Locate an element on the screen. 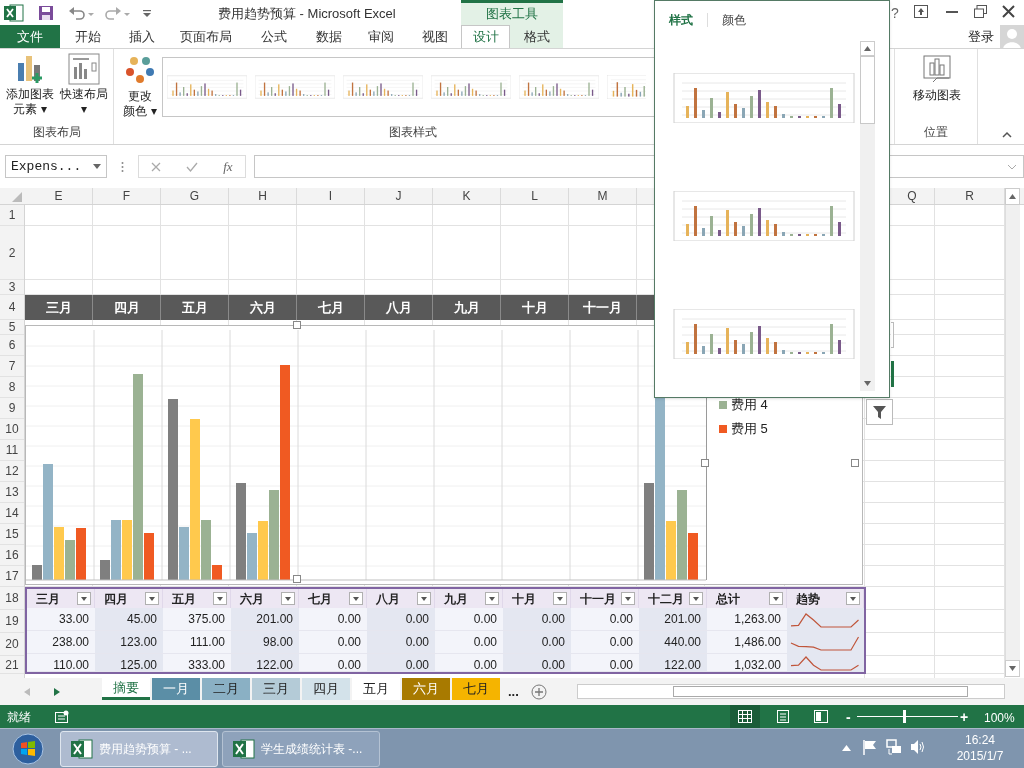  column-header: J is located at coordinates (399, 196).